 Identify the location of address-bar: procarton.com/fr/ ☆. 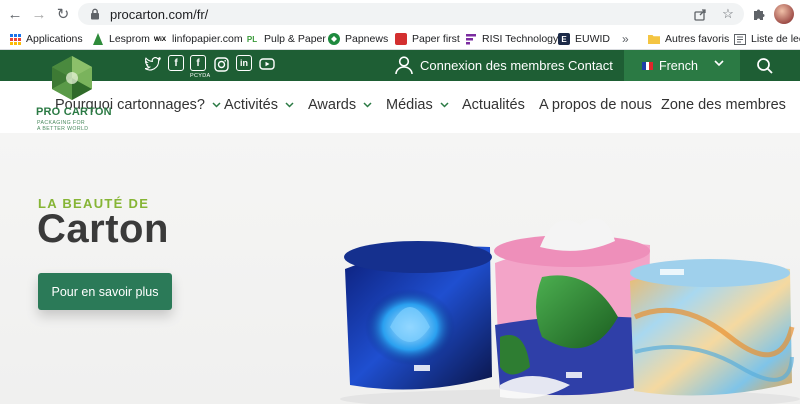
(411, 14).